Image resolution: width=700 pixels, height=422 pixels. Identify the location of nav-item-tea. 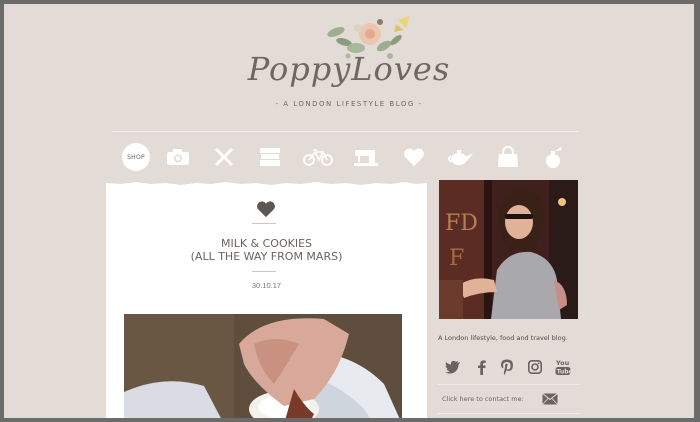
(460, 157).